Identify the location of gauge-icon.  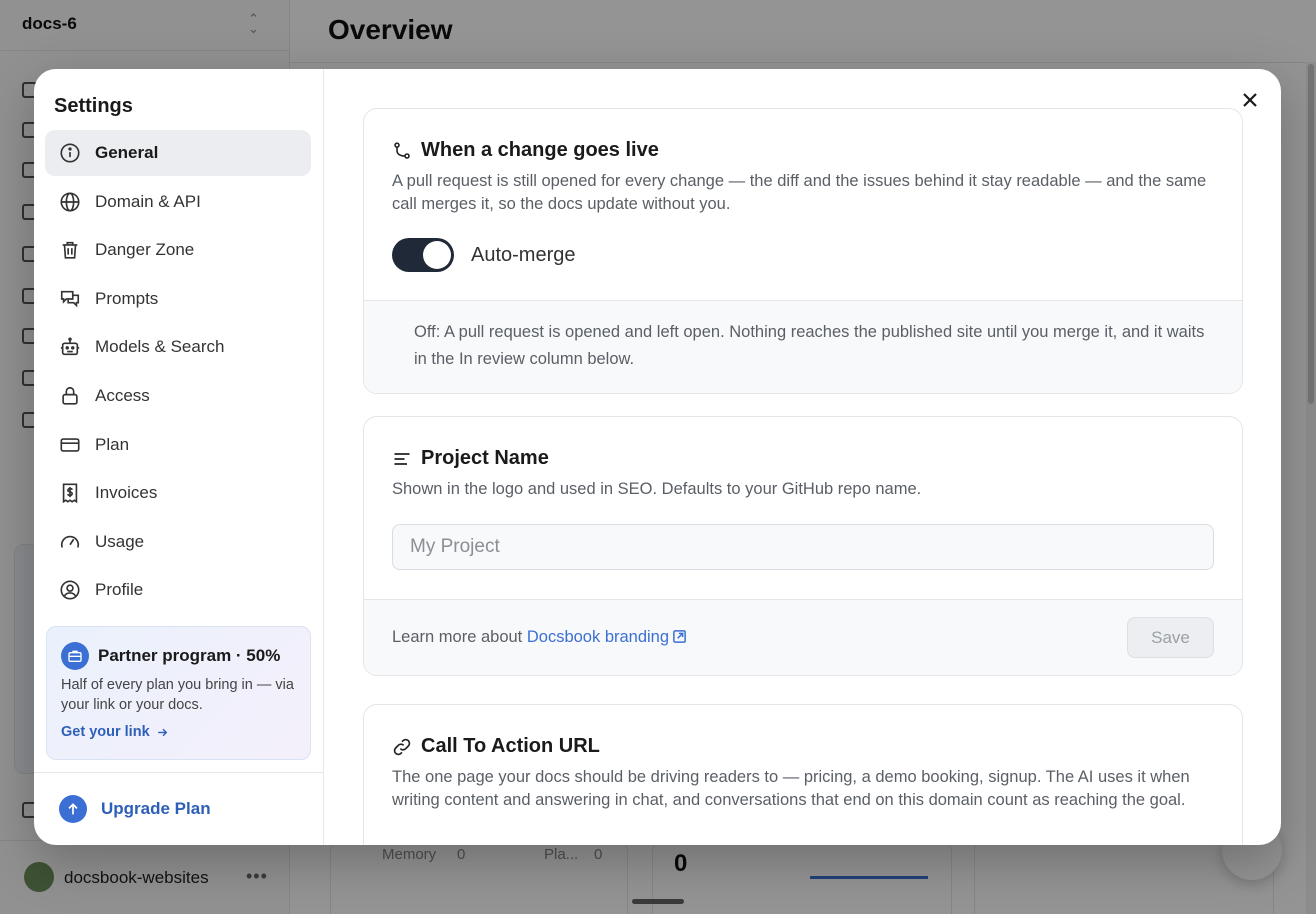
(70, 542).